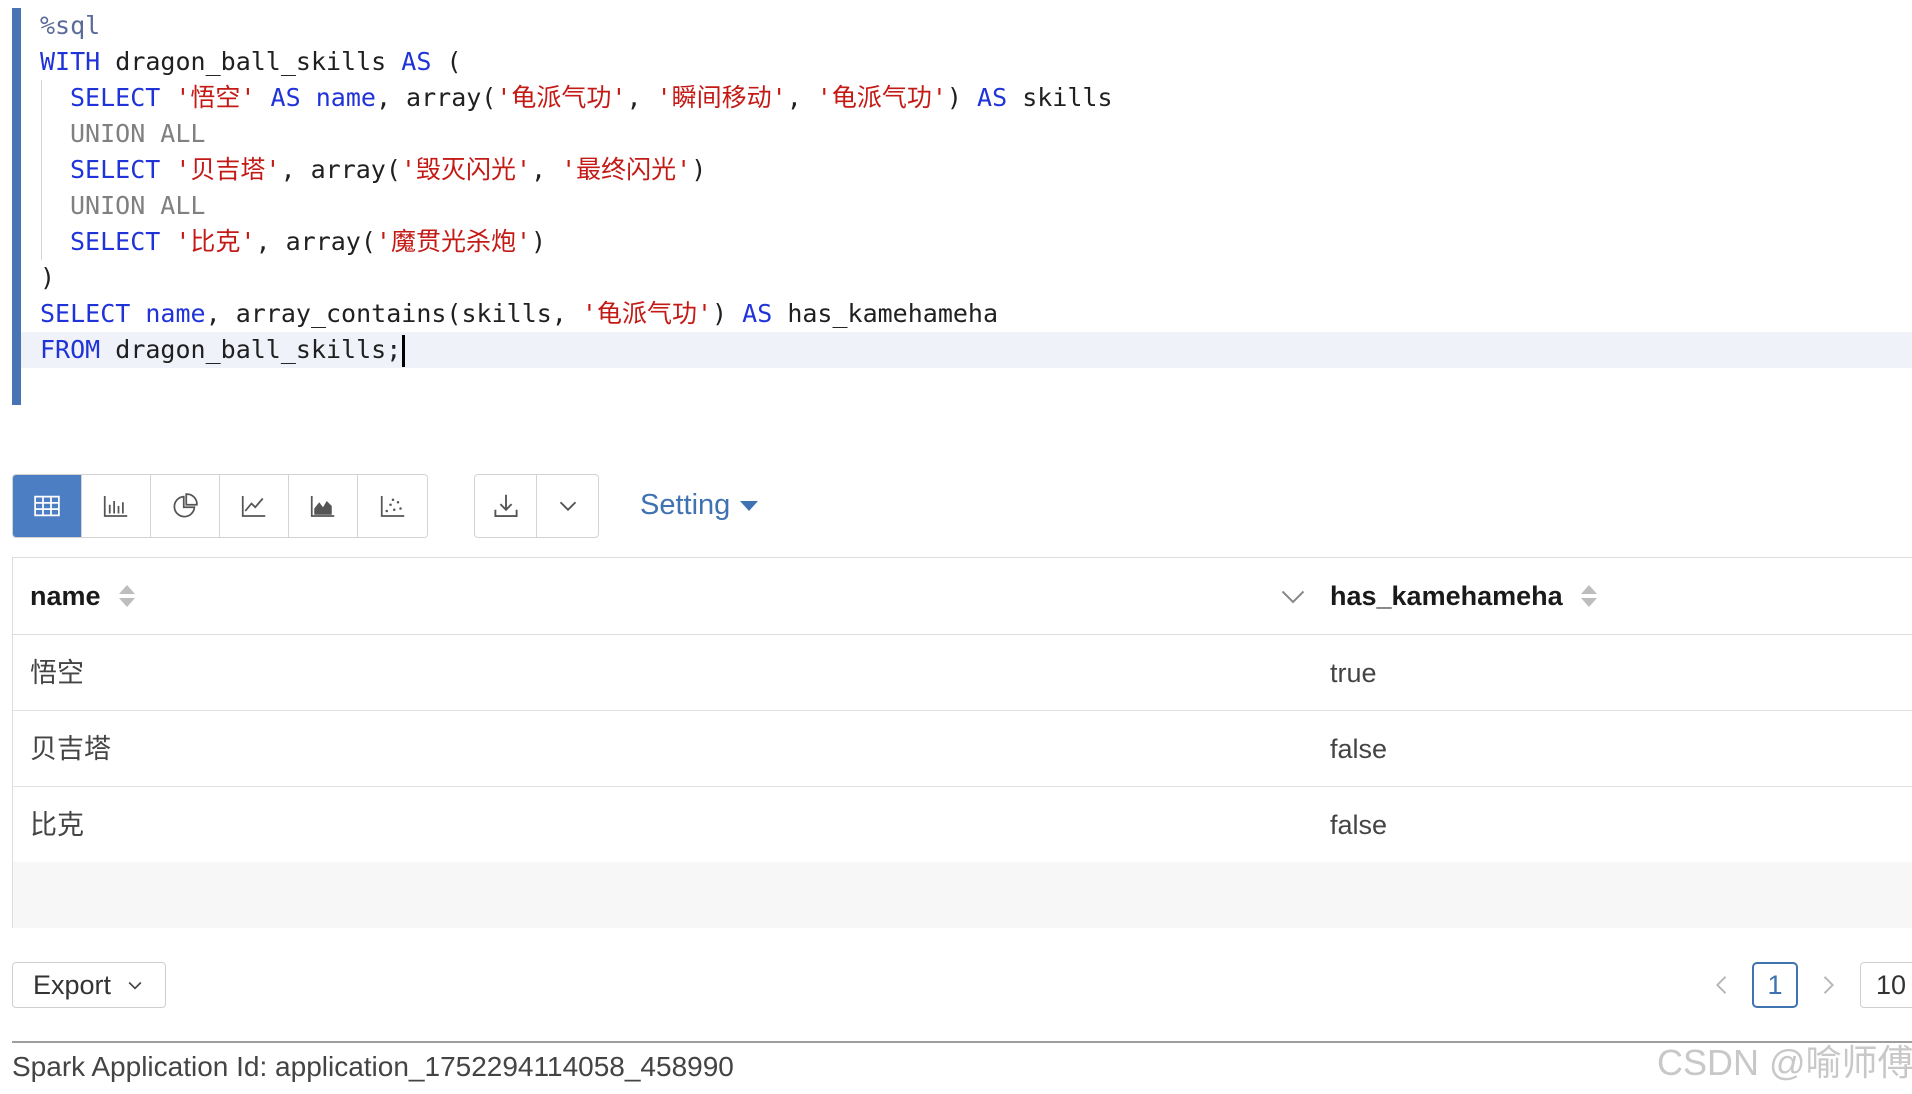 This screenshot has width=1912, height=1094. Describe the element at coordinates (454, 61) in the screenshot. I see `punctuation: (` at that location.